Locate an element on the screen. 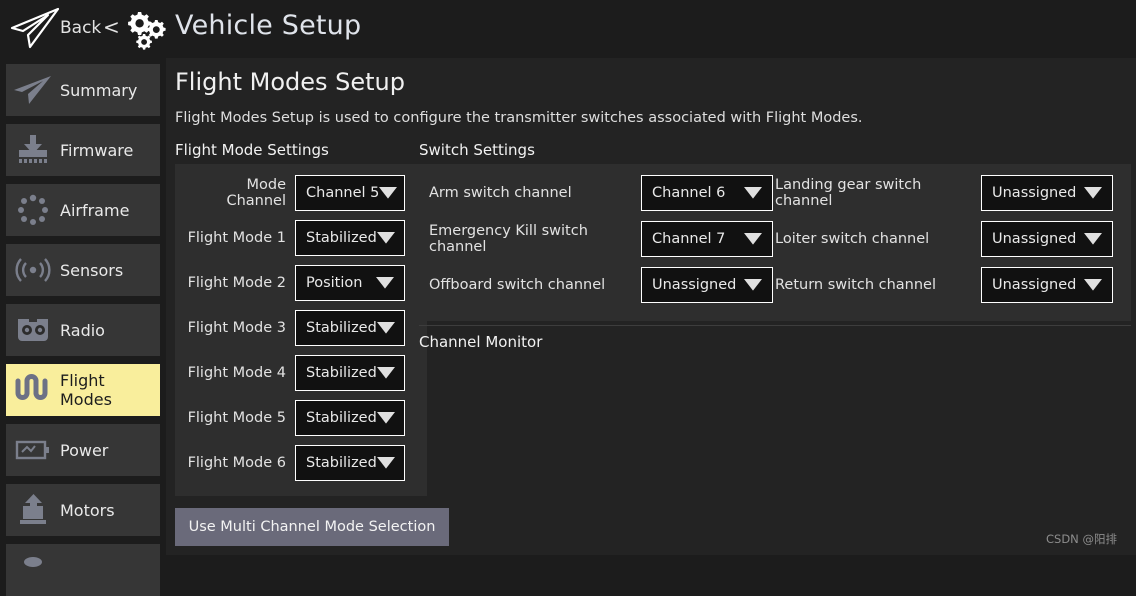 The height and width of the screenshot is (596, 1136). sidebar-item-power: Power is located at coordinates (83, 450).